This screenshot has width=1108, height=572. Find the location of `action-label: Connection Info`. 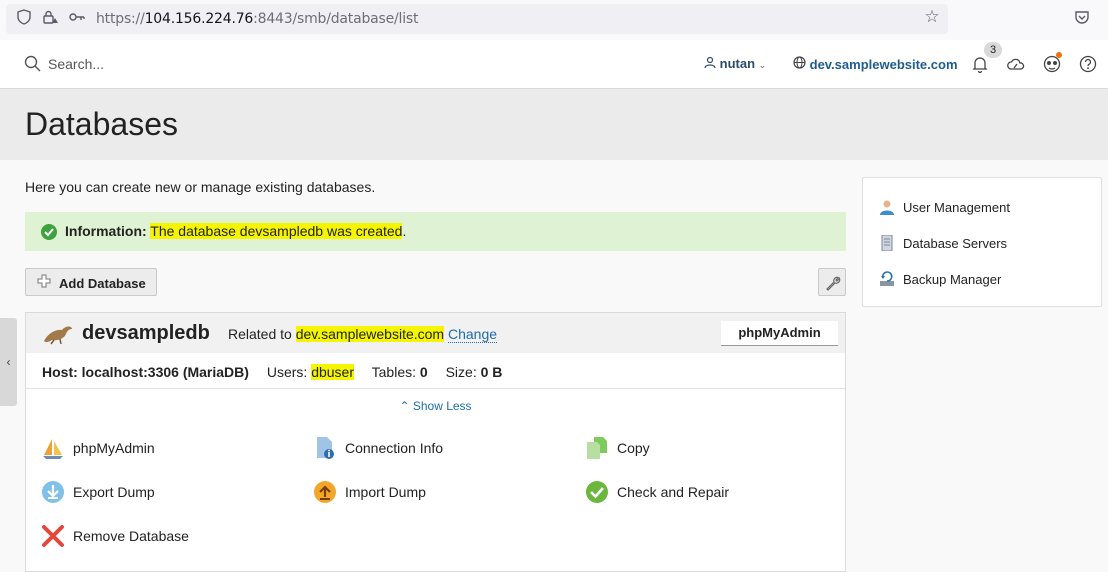

action-label: Connection Info is located at coordinates (394, 448).